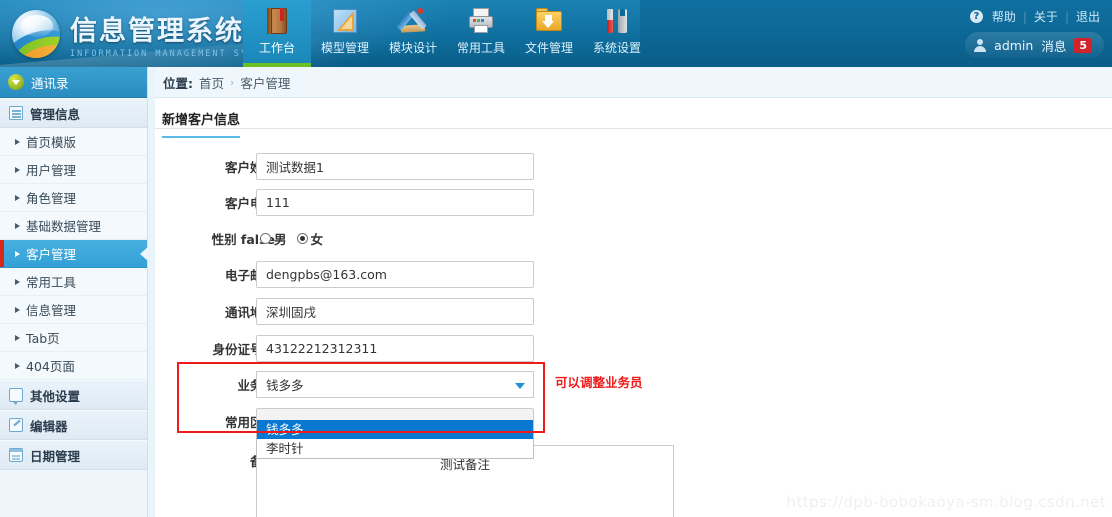  What do you see at coordinates (55, 114) in the screenshot?
I see `sidebar-group-label: 管理信息` at bounding box center [55, 114].